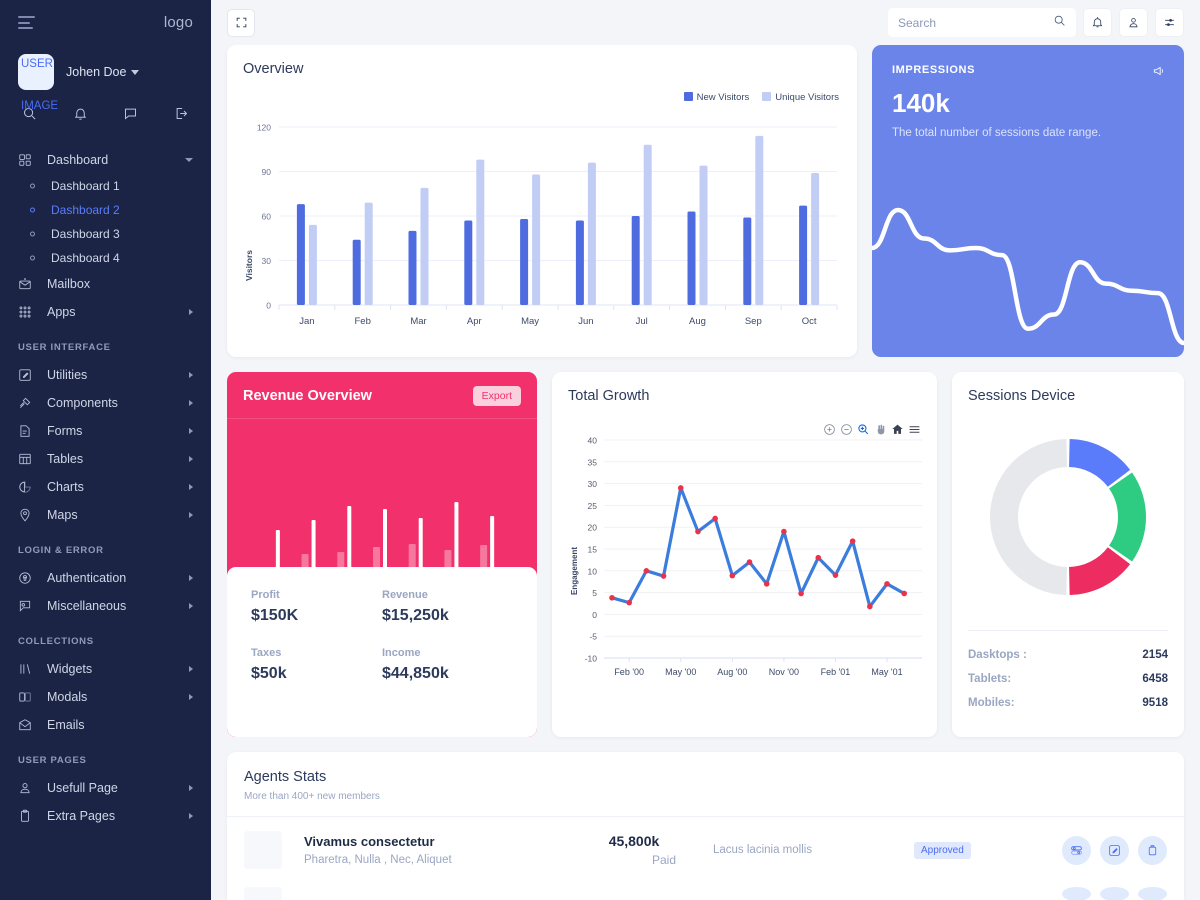 The image size is (1200, 900). What do you see at coordinates (382, 510) in the screenshot?
I see `revenue-chart-area` at bounding box center [382, 510].